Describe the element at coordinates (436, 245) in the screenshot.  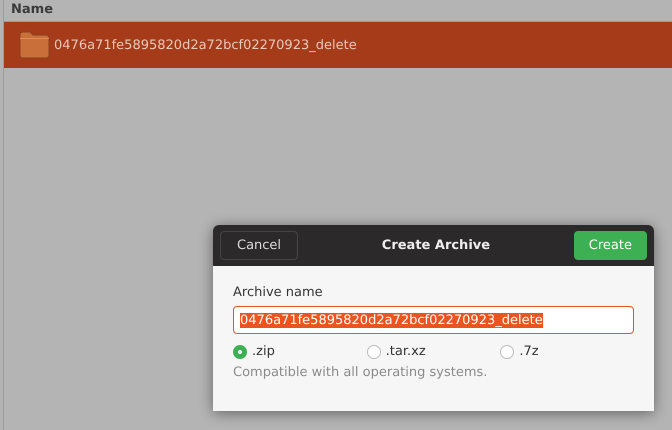
I see `dialog-title: Create Archive` at that location.